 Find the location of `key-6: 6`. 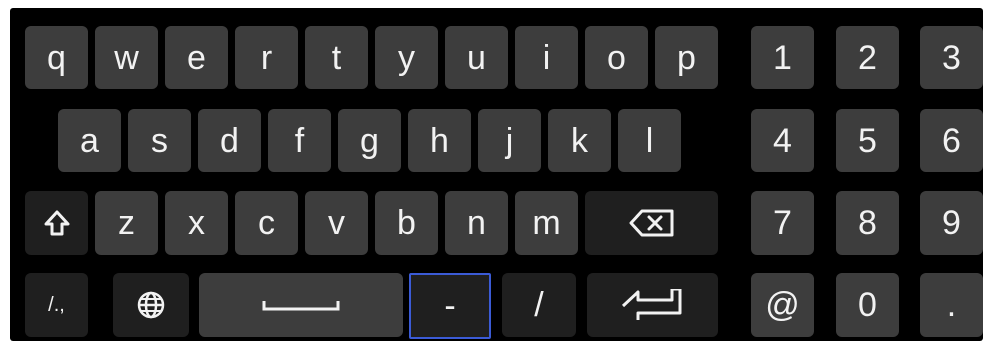

key-6: 6 is located at coordinates (951, 140).